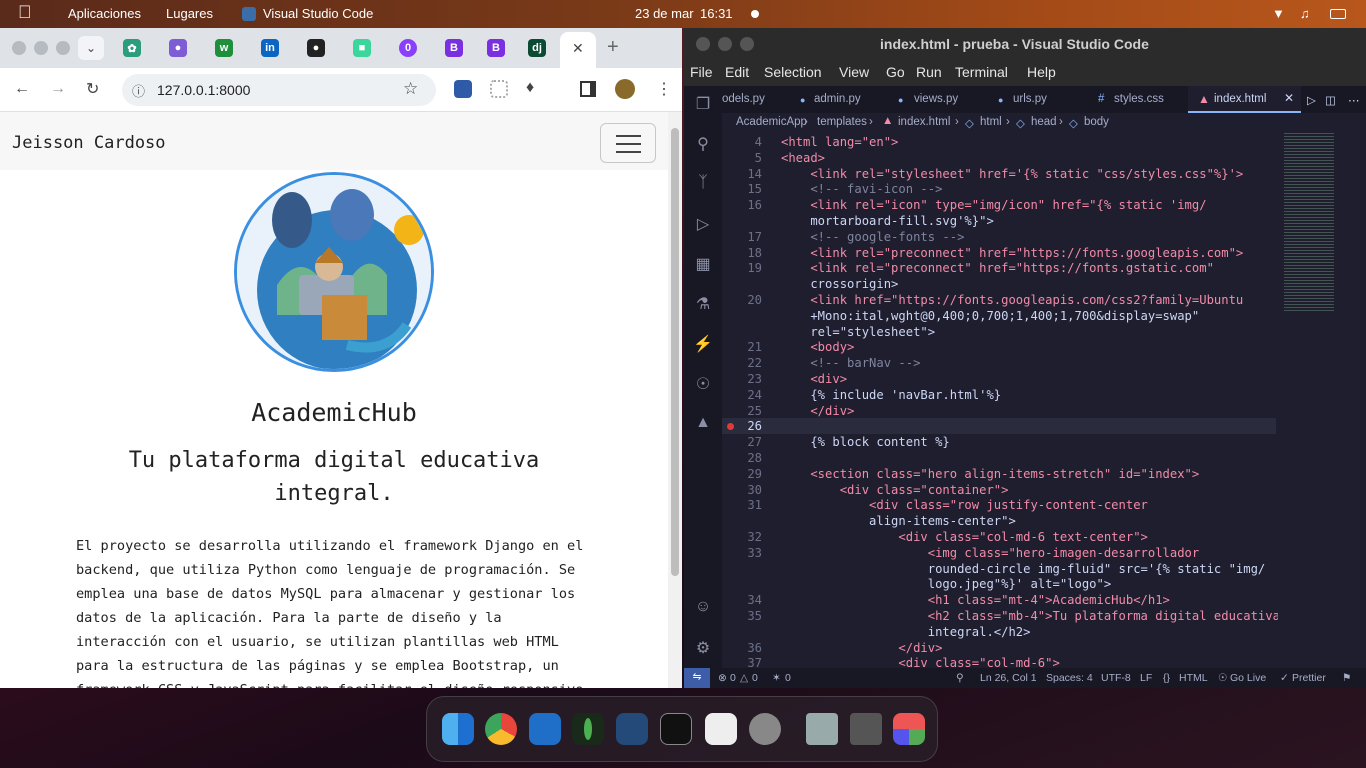  I want to click on accounts-icon: ☺, so click(703, 608).